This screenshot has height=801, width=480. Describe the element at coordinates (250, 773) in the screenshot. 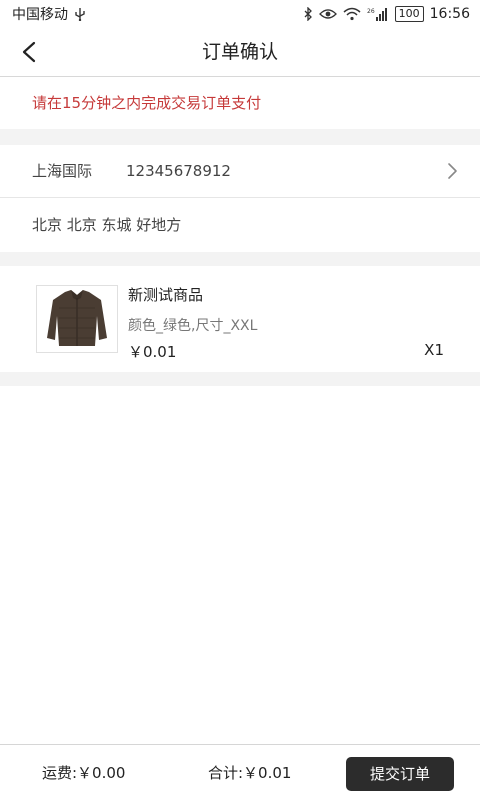

I see `order-total: 合计:￥0.01` at that location.